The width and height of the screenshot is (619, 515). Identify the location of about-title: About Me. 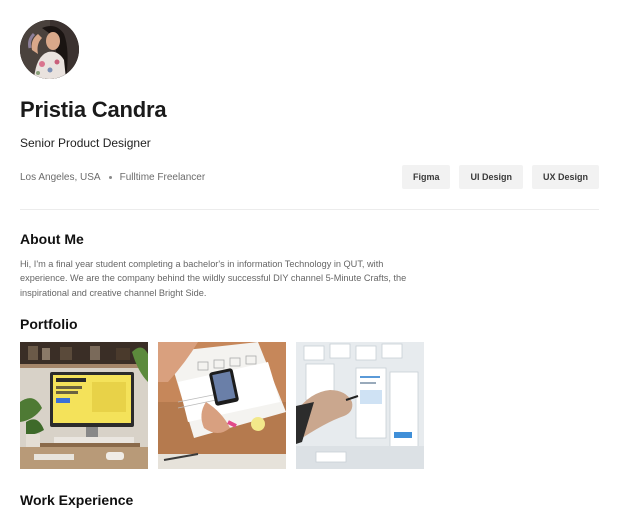
(52, 239).